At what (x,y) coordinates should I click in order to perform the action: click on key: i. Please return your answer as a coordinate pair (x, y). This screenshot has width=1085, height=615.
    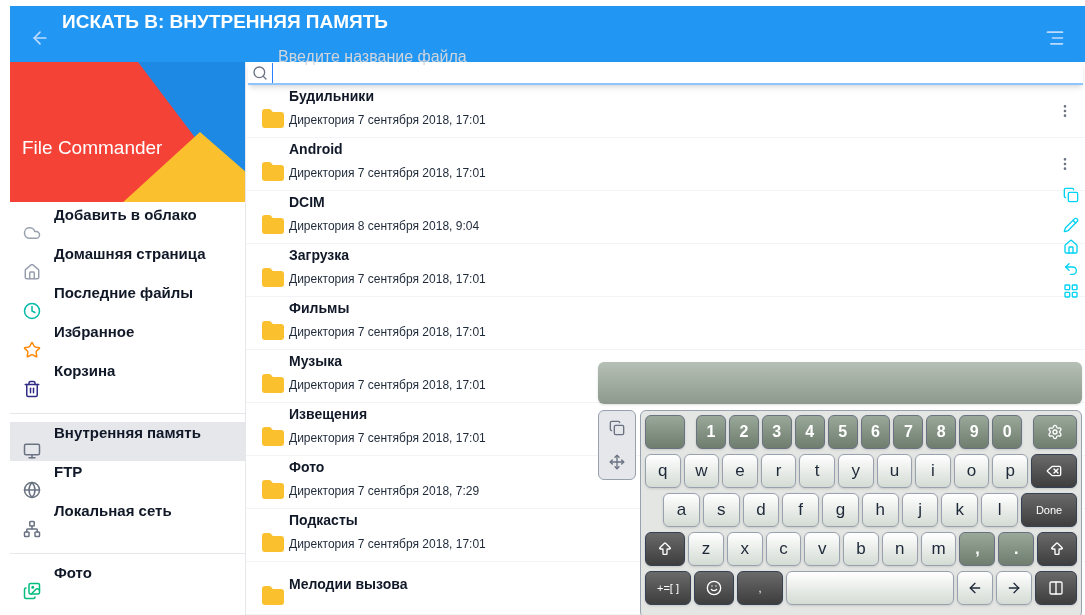
    Looking at the image, I should click on (933, 471).